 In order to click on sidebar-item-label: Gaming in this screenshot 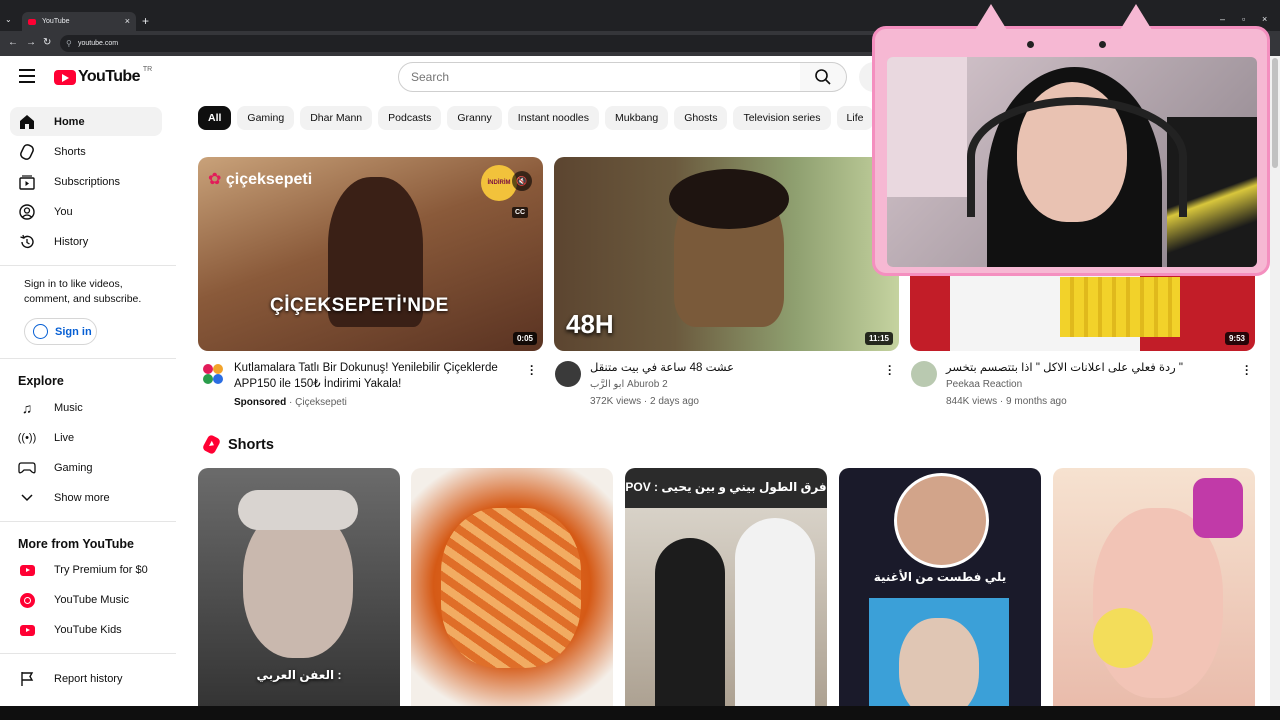, I will do `click(73, 467)`.